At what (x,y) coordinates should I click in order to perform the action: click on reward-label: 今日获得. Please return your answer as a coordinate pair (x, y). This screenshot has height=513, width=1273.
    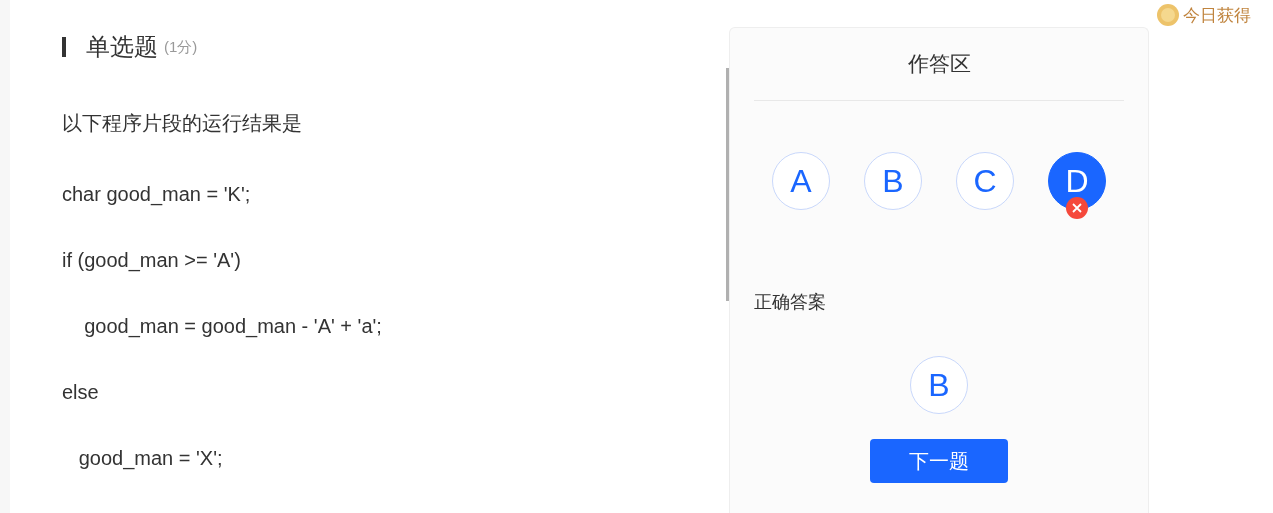
    Looking at the image, I should click on (1217, 15).